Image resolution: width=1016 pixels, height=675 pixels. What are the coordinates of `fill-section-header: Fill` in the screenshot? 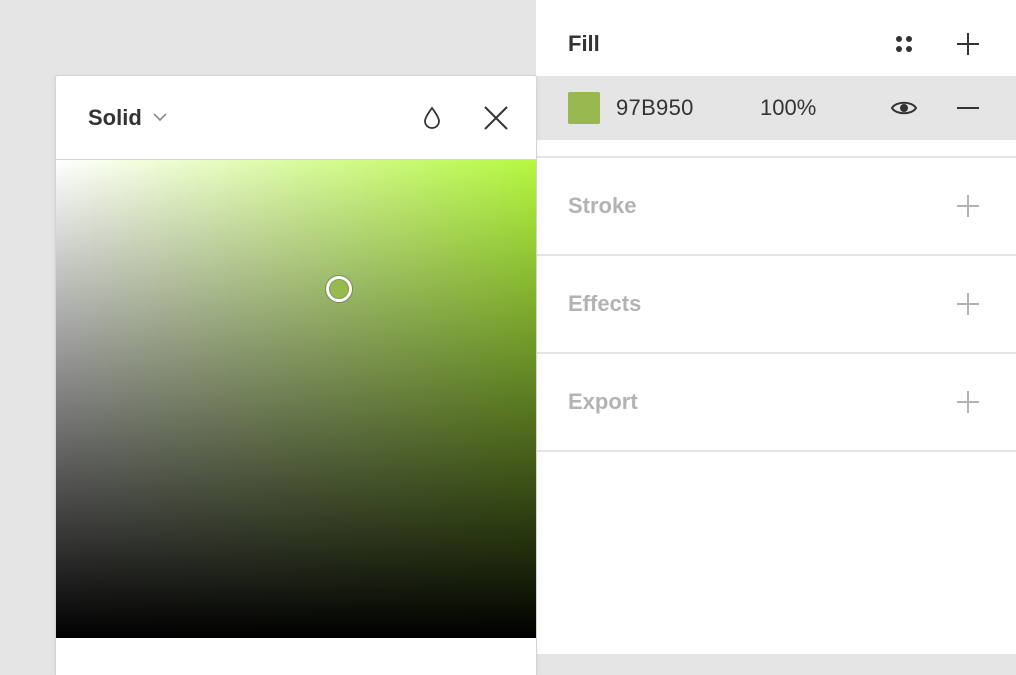 It's located at (776, 44).